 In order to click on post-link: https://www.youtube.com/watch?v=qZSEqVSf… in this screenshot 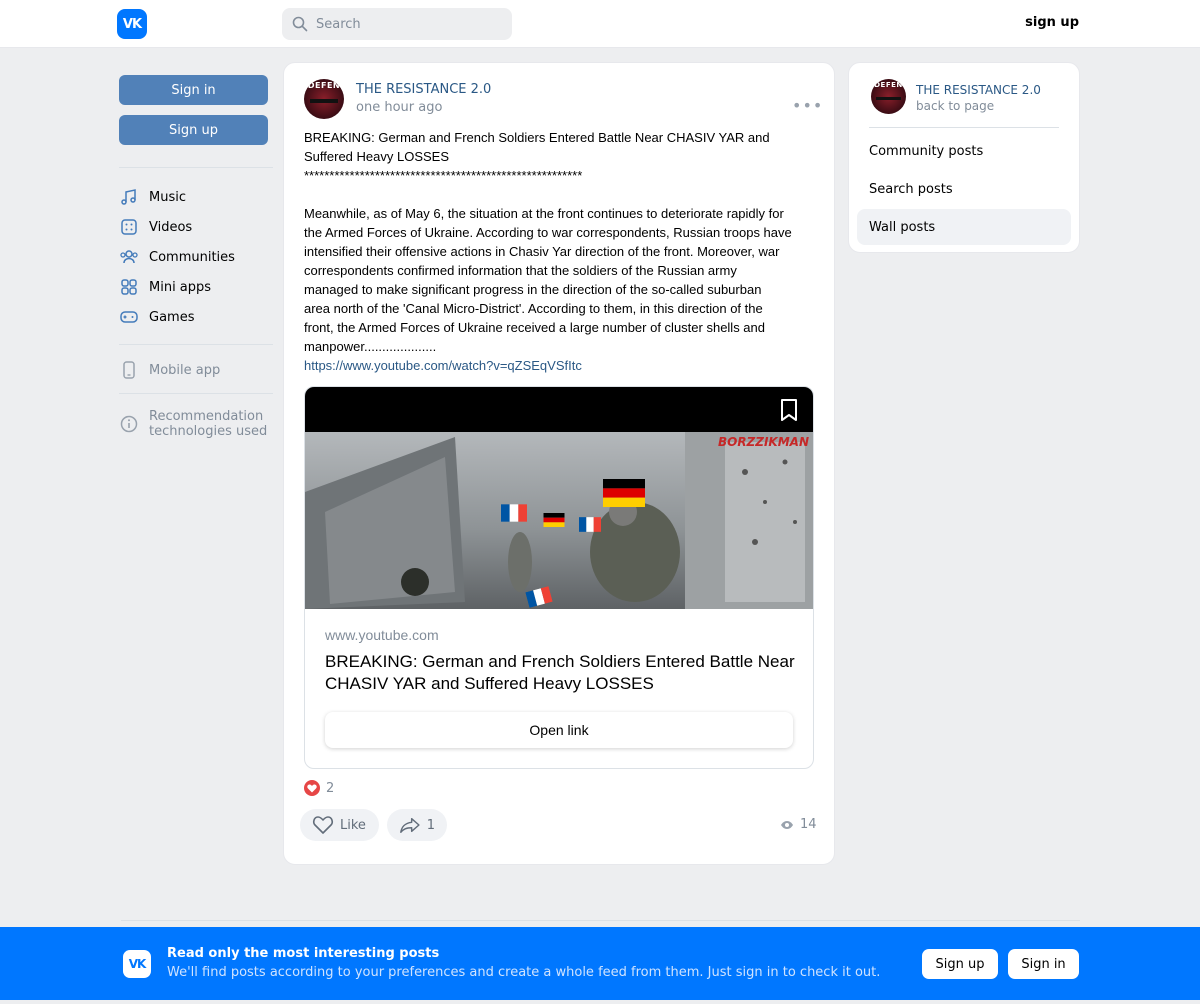, I will do `click(443, 365)`.